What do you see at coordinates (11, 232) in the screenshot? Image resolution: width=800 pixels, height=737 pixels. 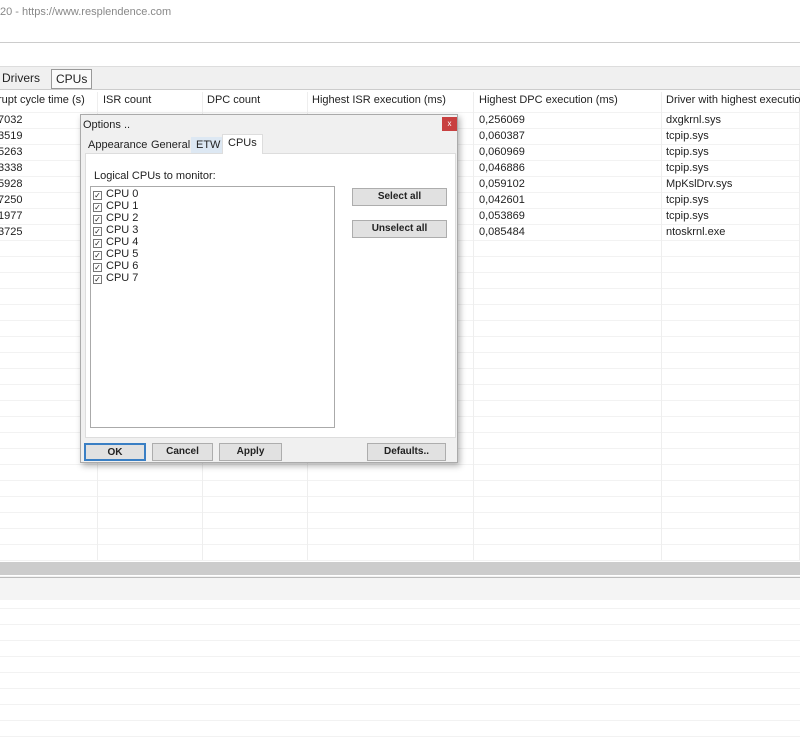 I see `table-cell: 3725` at bounding box center [11, 232].